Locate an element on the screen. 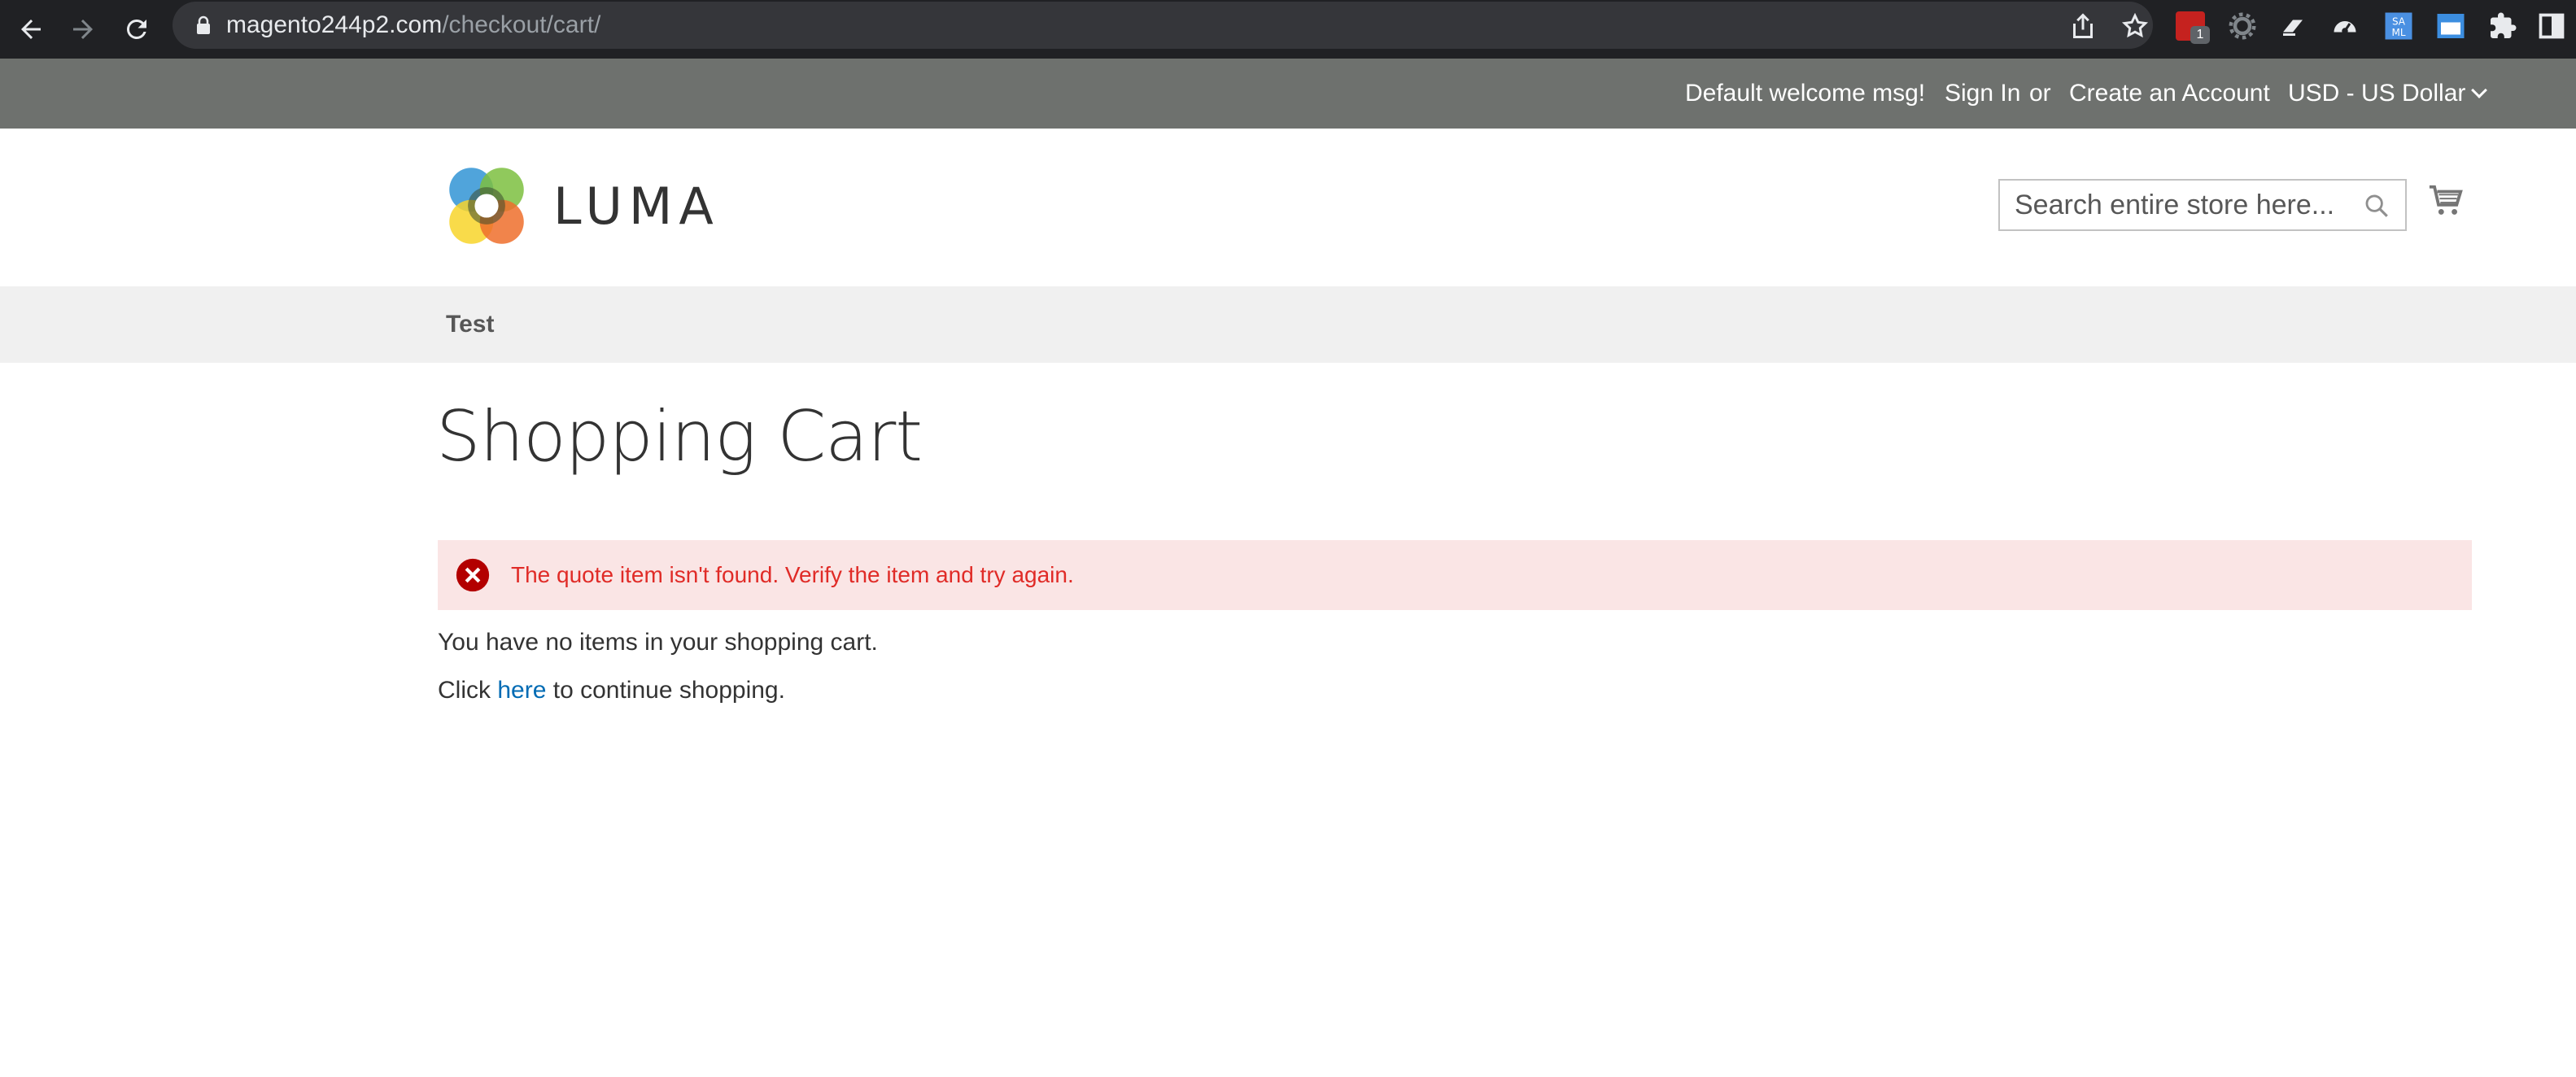 The image size is (2576, 1077). svg-text: ML is located at coordinates (2398, 32).